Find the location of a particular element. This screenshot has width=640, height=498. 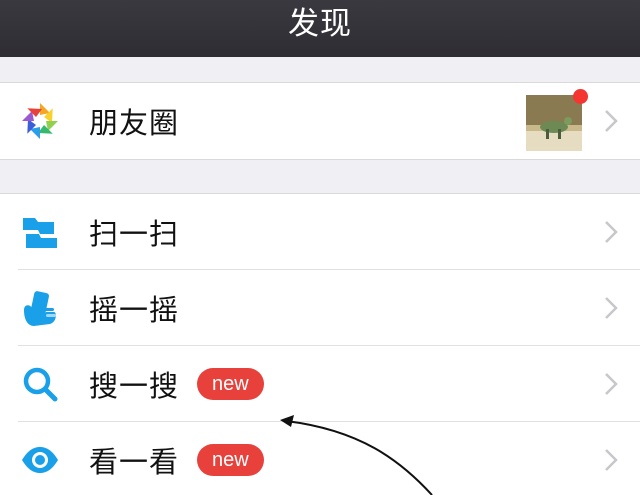

page-title: 发现 is located at coordinates (320, 24).